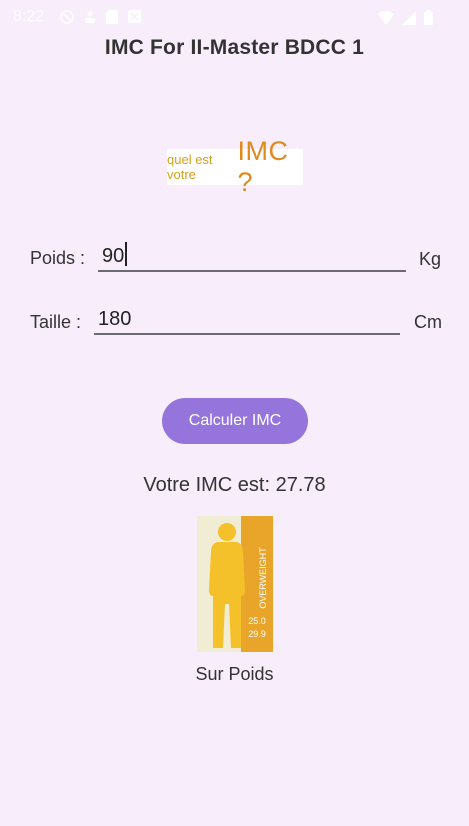  Describe the element at coordinates (263, 166) in the screenshot. I see `logo-big-text: IMC ?` at that location.